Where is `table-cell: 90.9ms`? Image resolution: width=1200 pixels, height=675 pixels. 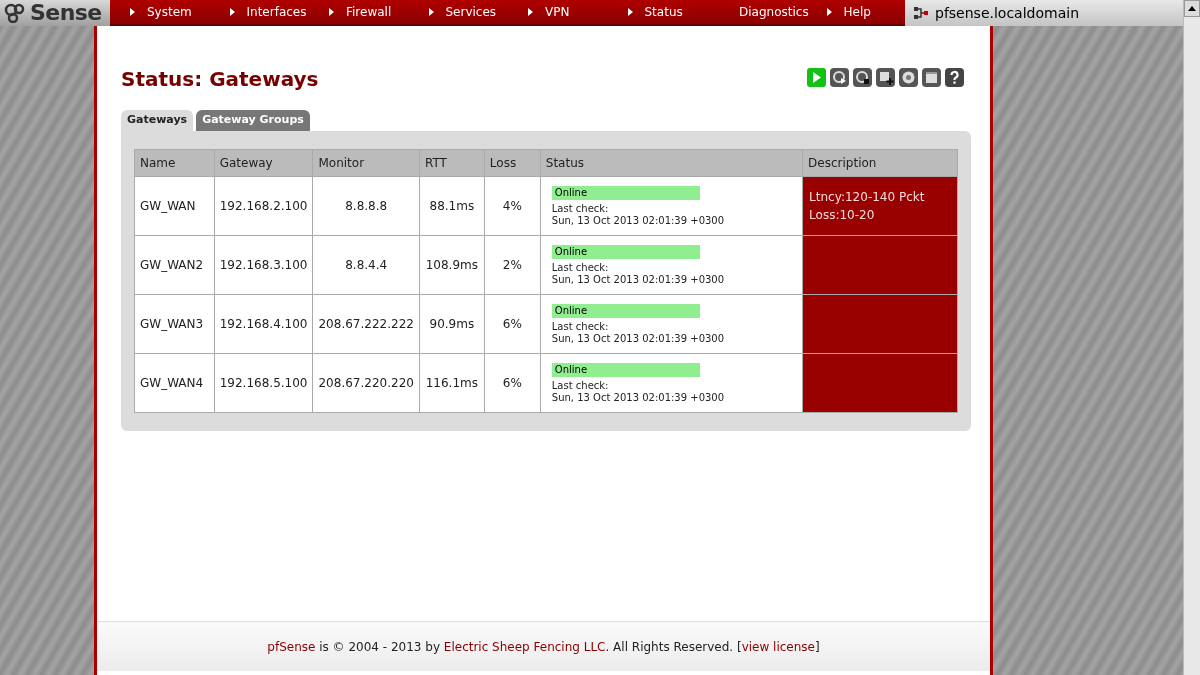
table-cell: 90.9ms is located at coordinates (452, 324).